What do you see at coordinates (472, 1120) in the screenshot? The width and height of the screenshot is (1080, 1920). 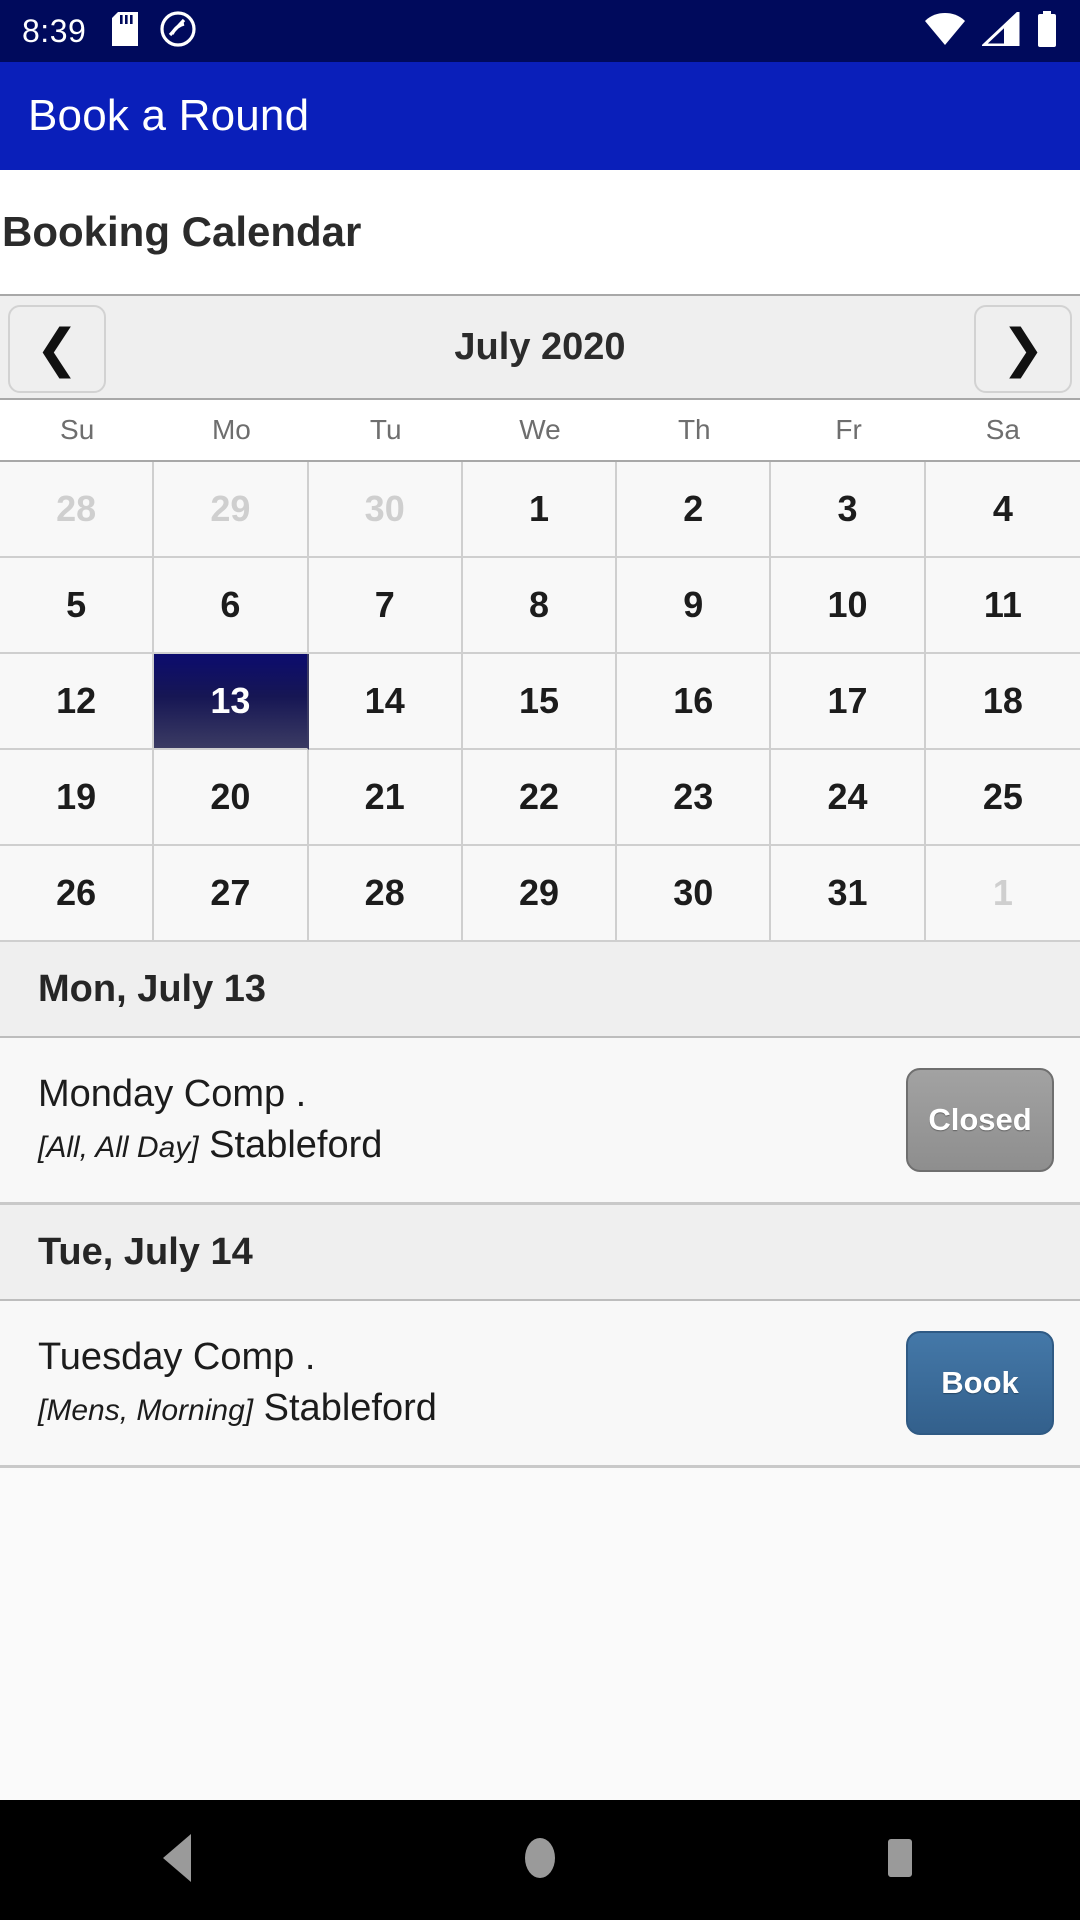 I see `event-info: Monday Comp . [All, All Day] Stableford` at bounding box center [472, 1120].